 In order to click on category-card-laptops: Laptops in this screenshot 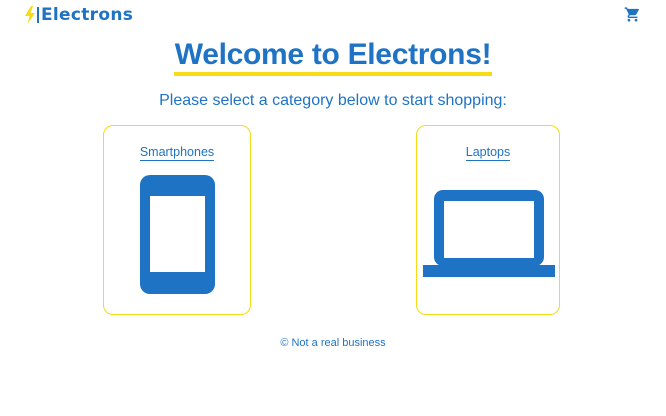, I will do `click(488, 220)`.